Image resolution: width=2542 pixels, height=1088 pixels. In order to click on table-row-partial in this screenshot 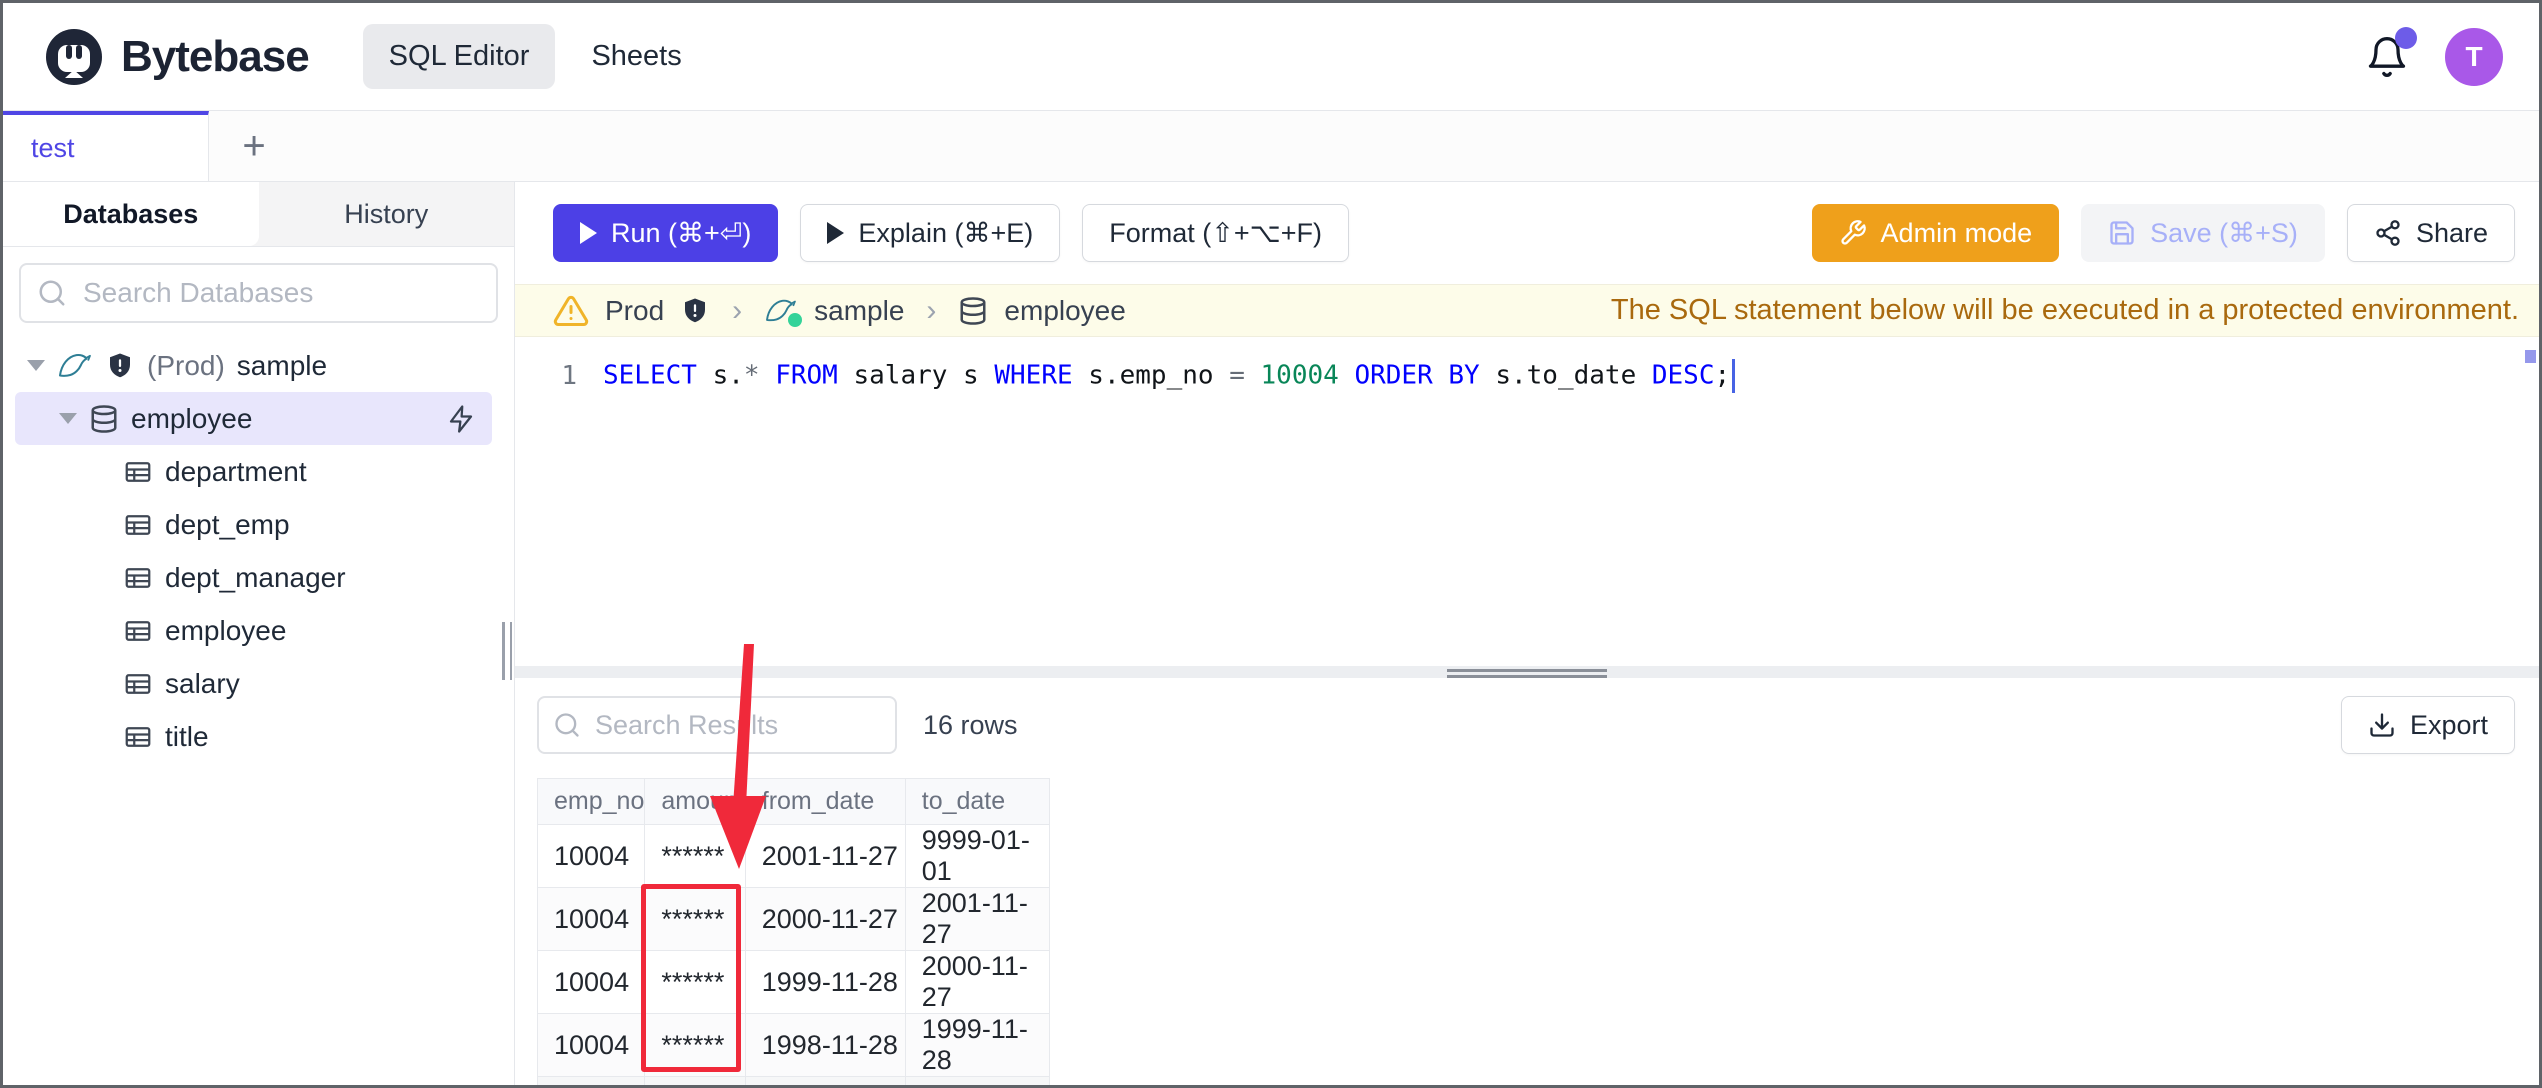, I will do `click(793, 1080)`.